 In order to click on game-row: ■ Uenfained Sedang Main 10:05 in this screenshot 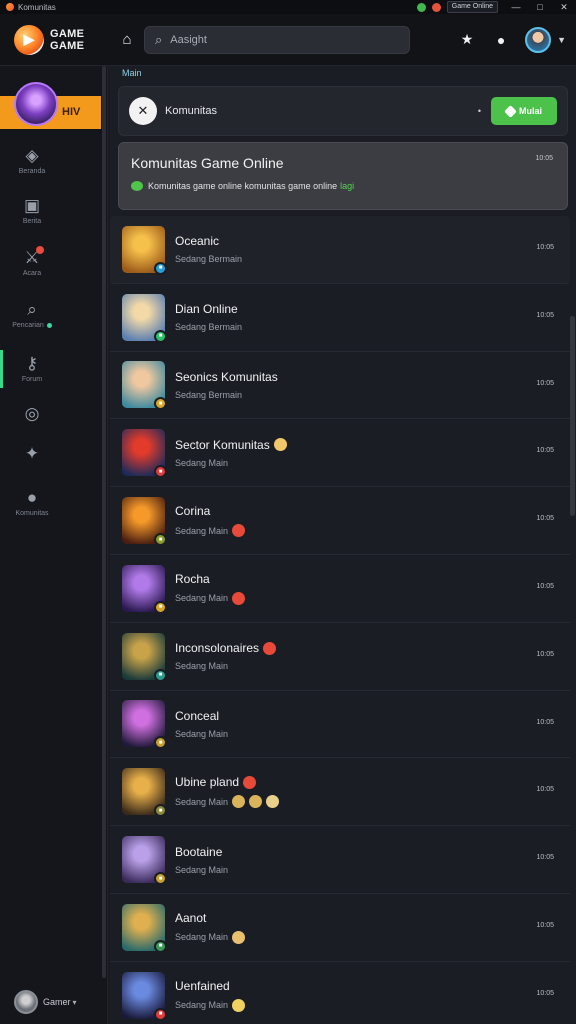, I will do `click(340, 993)`.